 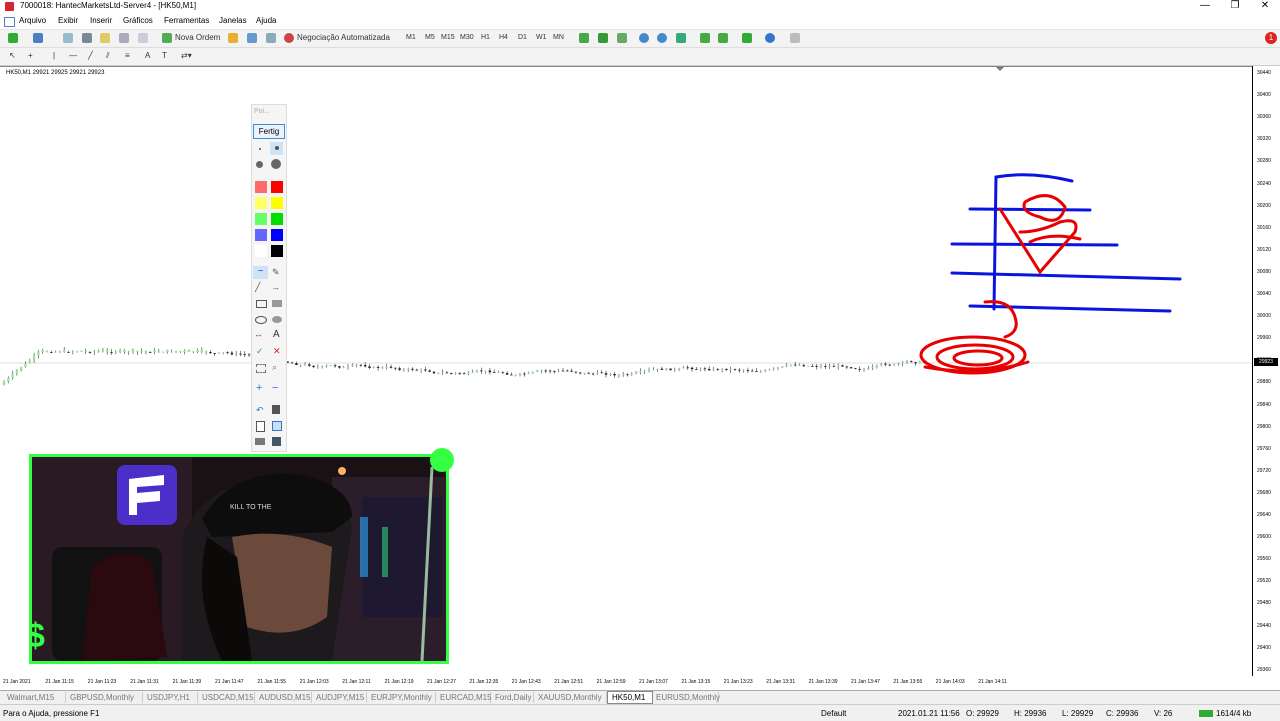 I want to click on eraser-tool-icon: ✎, so click(x=276, y=272).